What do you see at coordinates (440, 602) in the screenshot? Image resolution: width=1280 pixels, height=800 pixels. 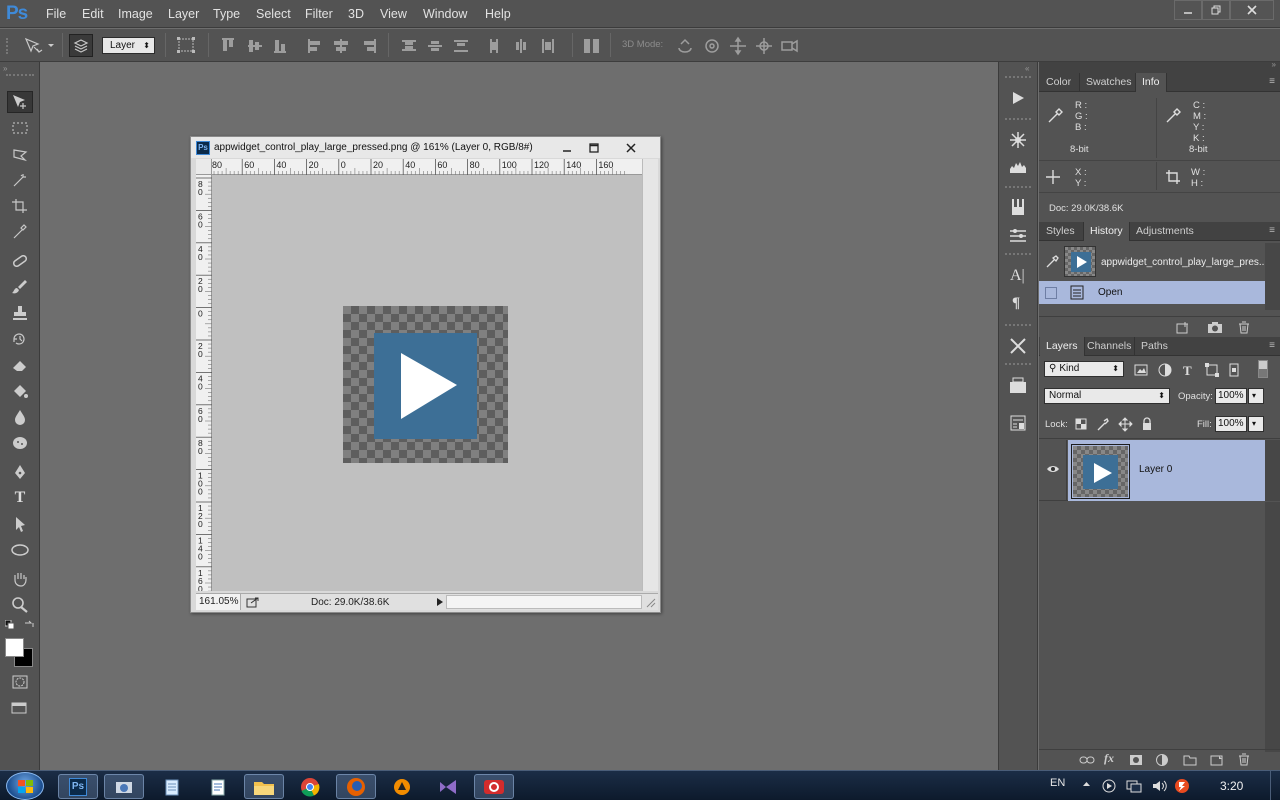 I see `status-menu-arrow-icon` at bounding box center [440, 602].